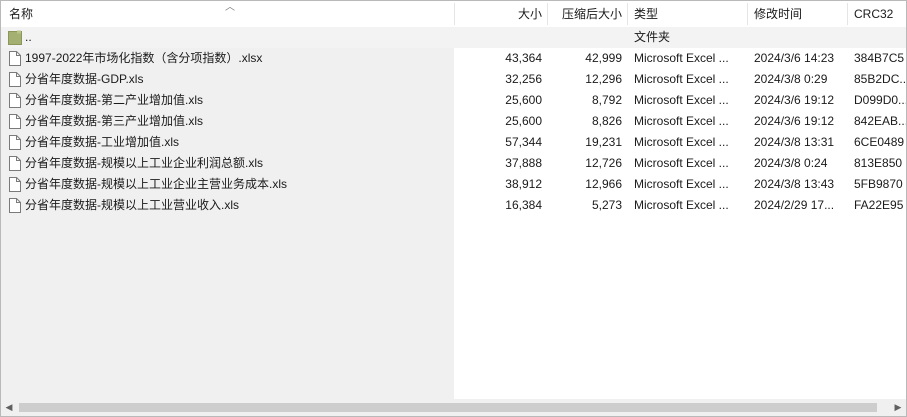 The height and width of the screenshot is (417, 907). Describe the element at coordinates (794, 184) in the screenshot. I see `file-modified-time: 2024/3/8 13:43` at that location.